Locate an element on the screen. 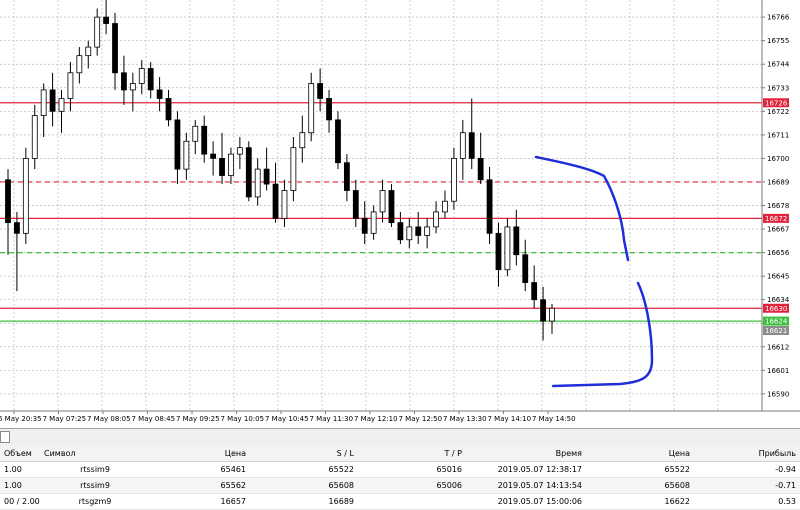 The image size is (800, 510). cell-price: 65461 is located at coordinates (200, 469).